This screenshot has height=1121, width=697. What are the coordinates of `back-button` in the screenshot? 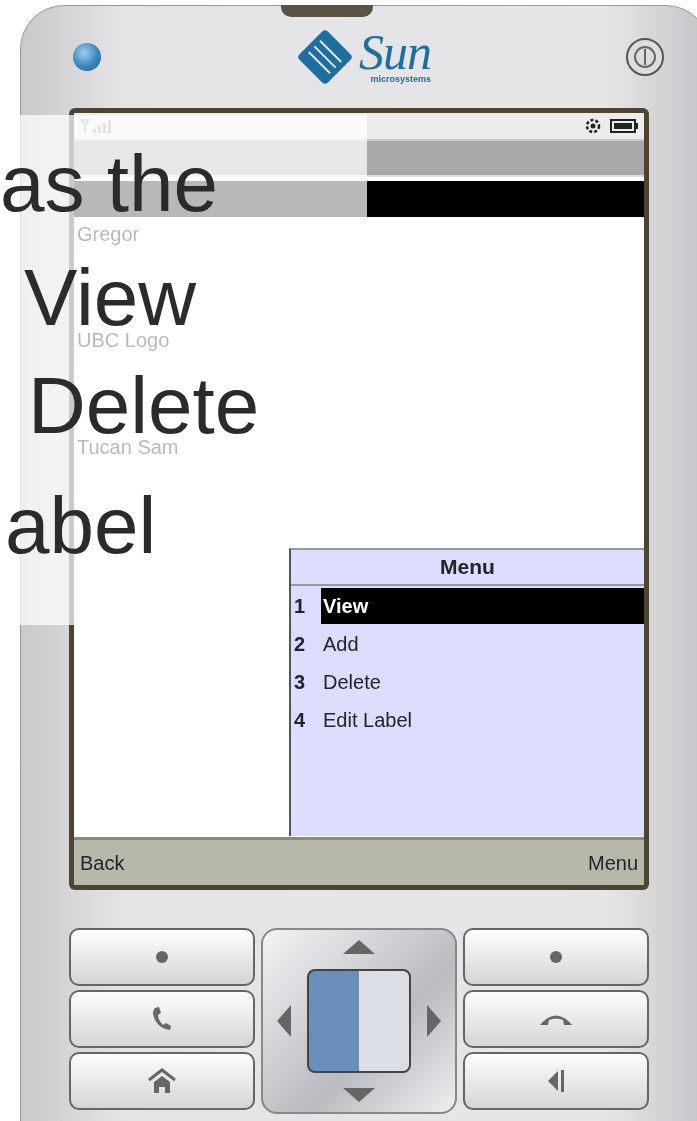 It's located at (556, 1081).